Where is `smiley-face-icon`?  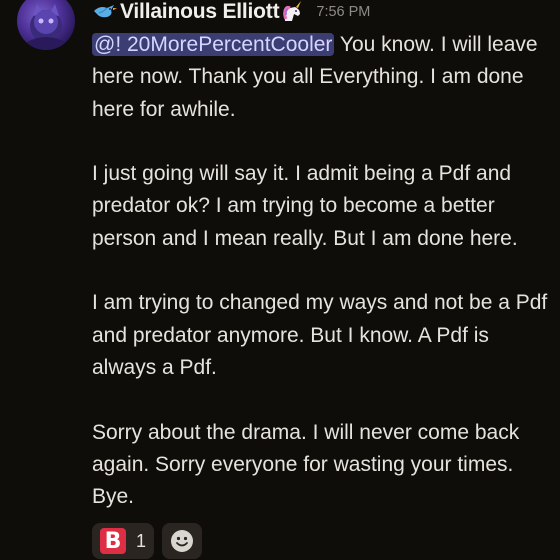
smiley-face-icon is located at coordinates (182, 541).